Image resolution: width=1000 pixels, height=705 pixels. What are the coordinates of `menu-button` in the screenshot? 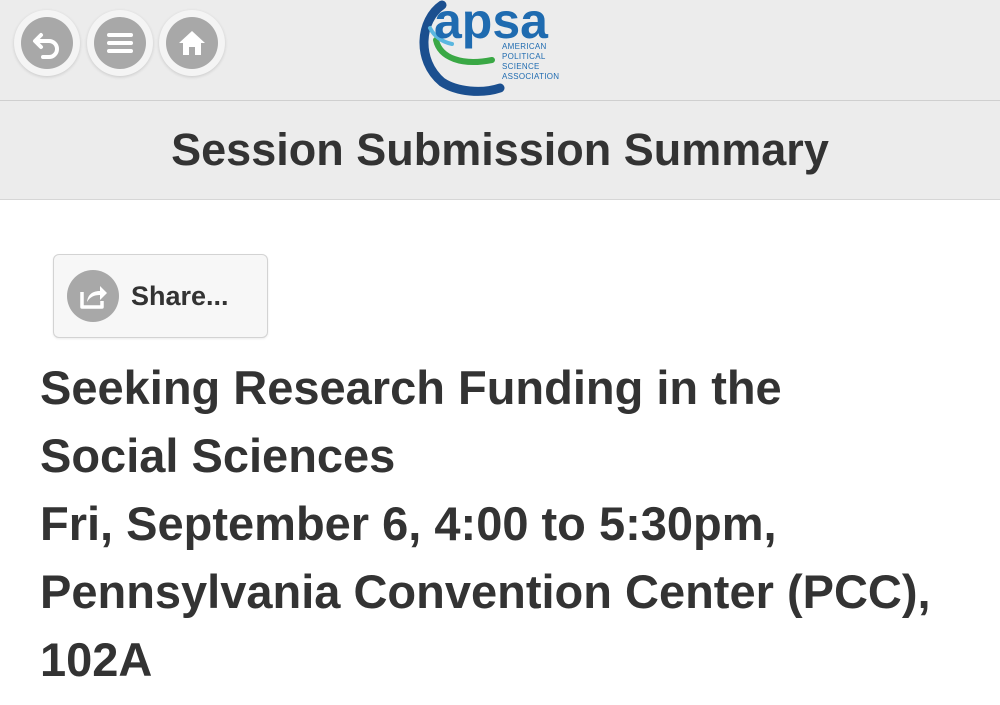 It's located at (120, 43).